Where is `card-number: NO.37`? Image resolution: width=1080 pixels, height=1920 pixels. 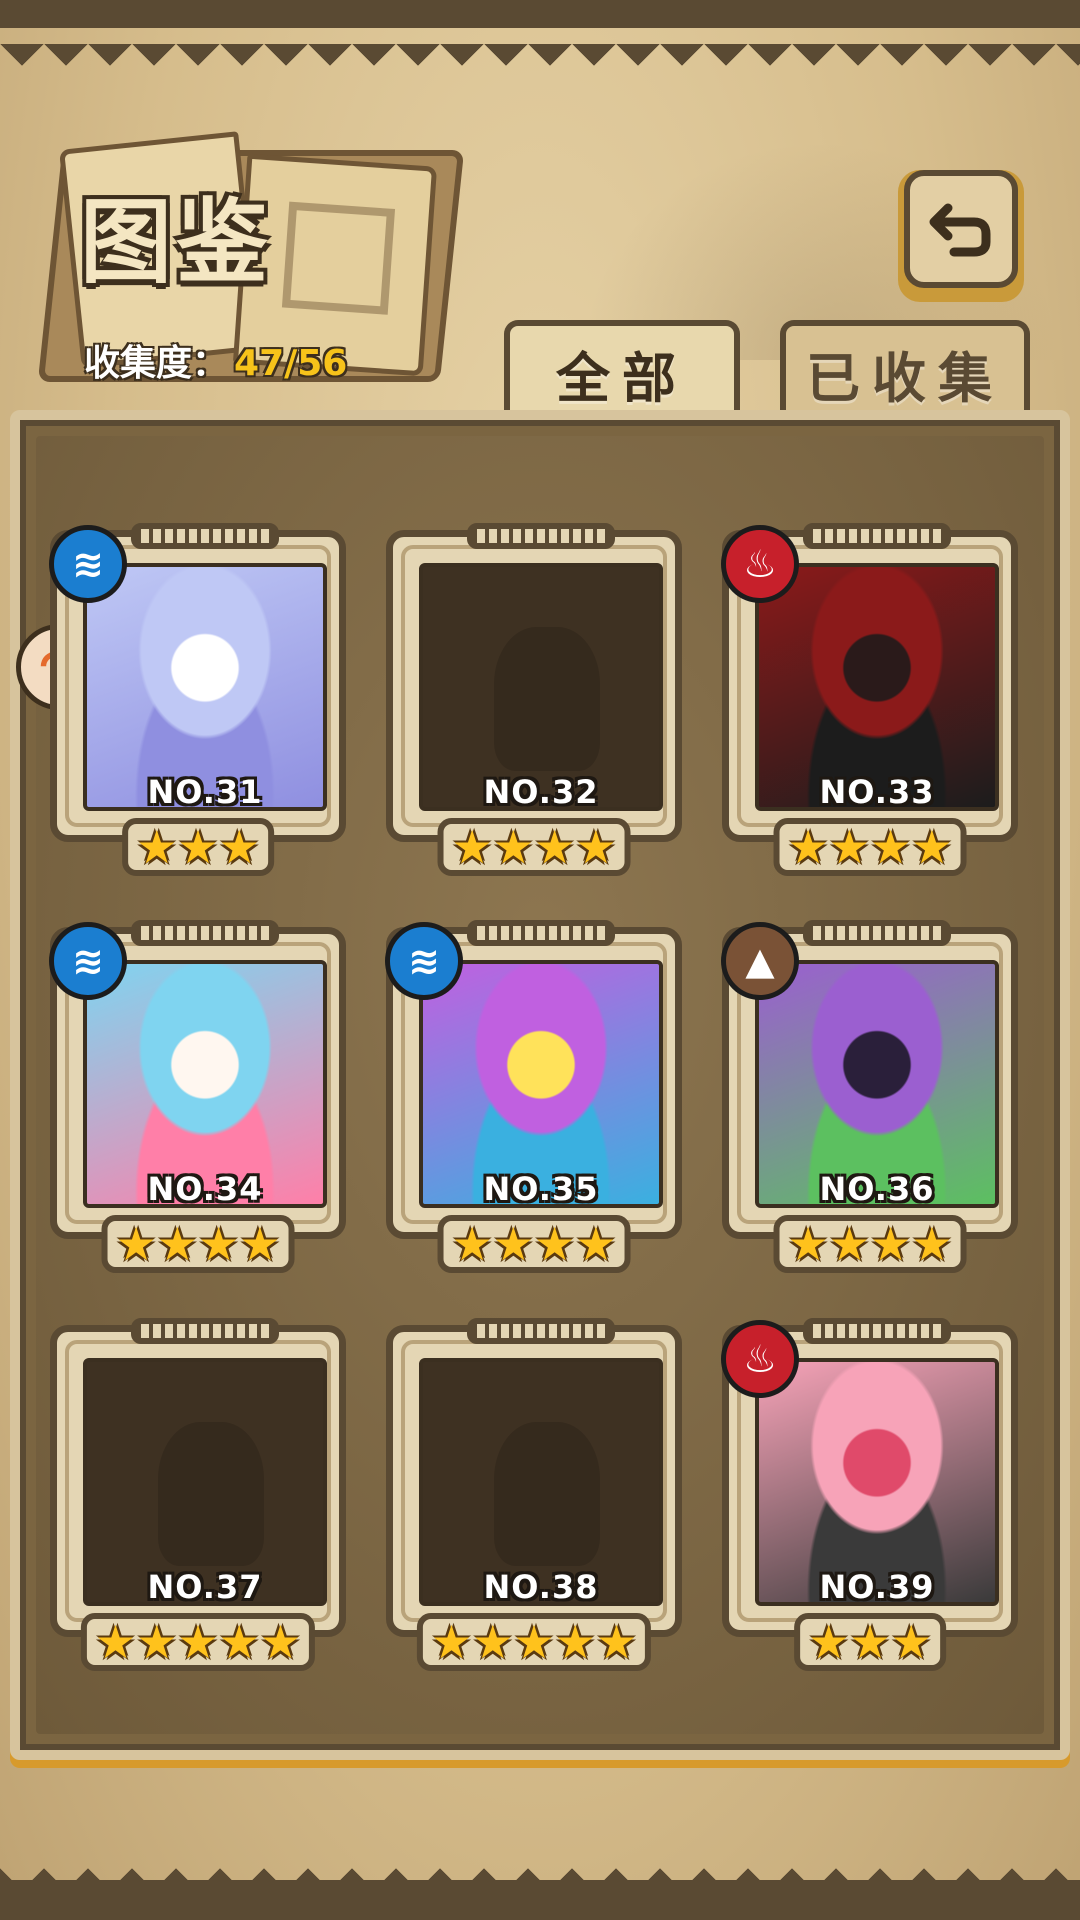 card-number: NO.37 is located at coordinates (205, 1587).